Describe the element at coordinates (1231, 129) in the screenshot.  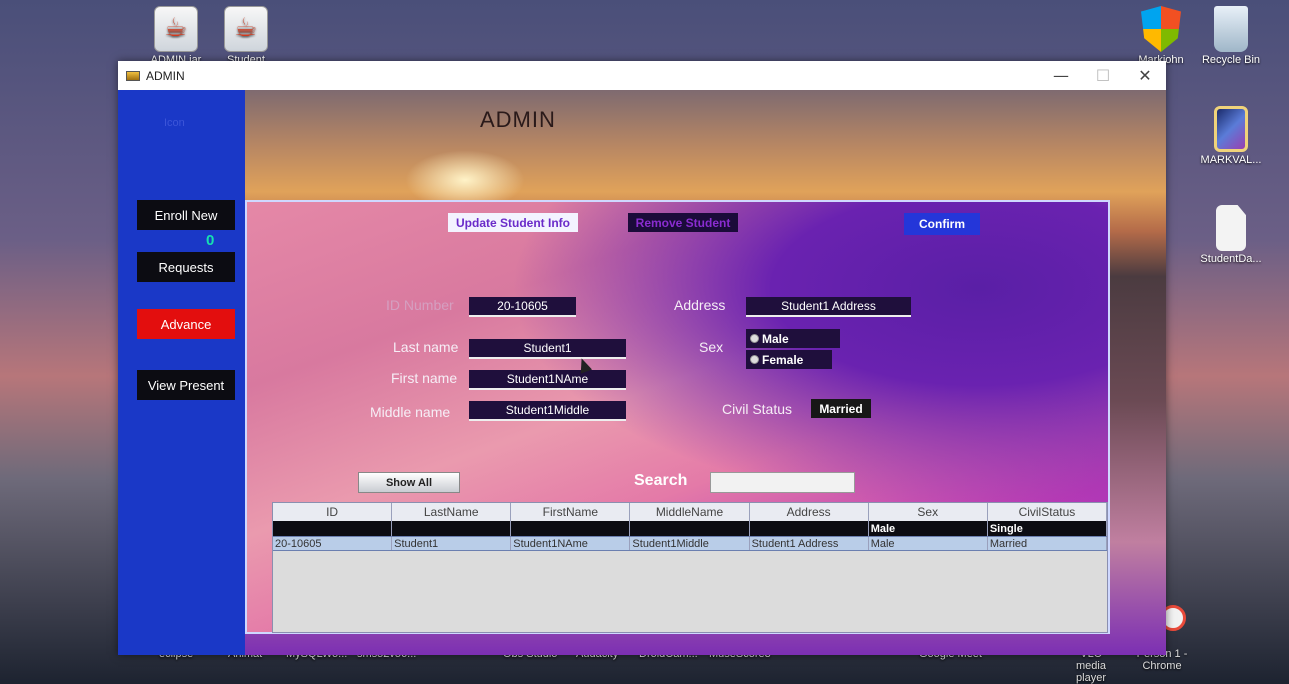
I see `folder-icon` at that location.